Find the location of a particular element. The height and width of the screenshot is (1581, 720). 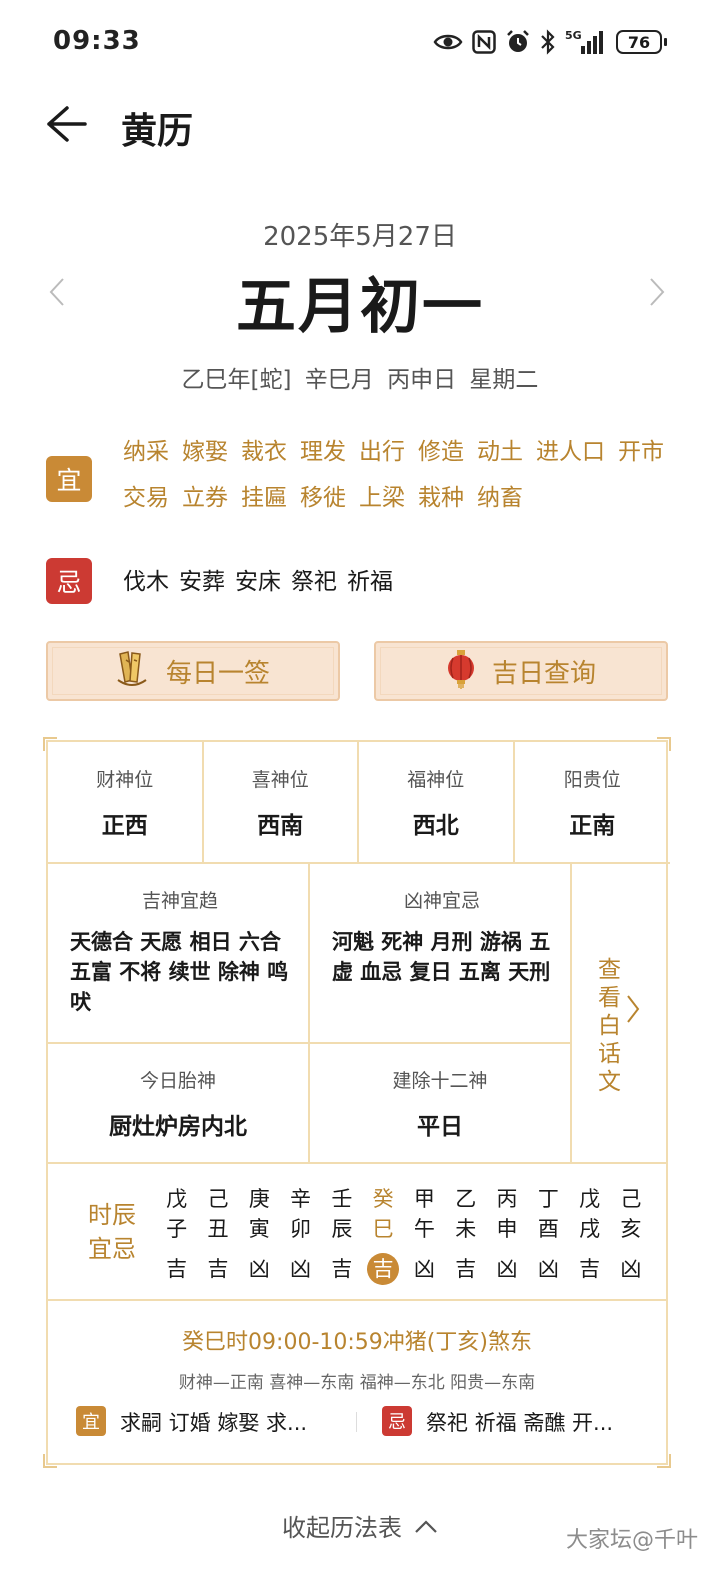

yi-item: 开市 is located at coordinates (641, 452).